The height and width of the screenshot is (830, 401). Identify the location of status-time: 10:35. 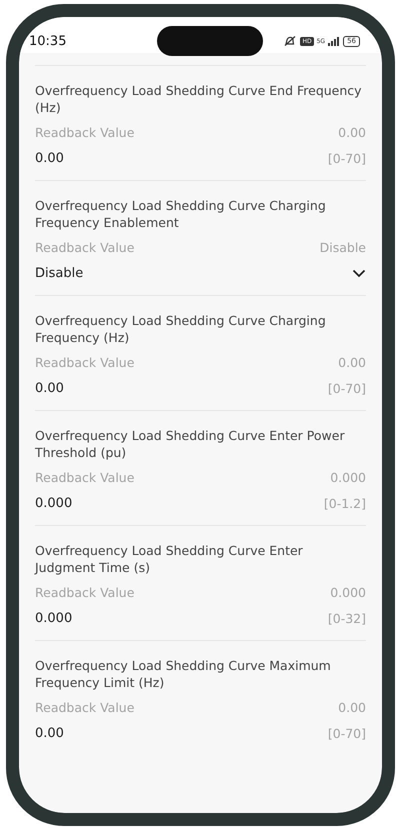
(47, 41).